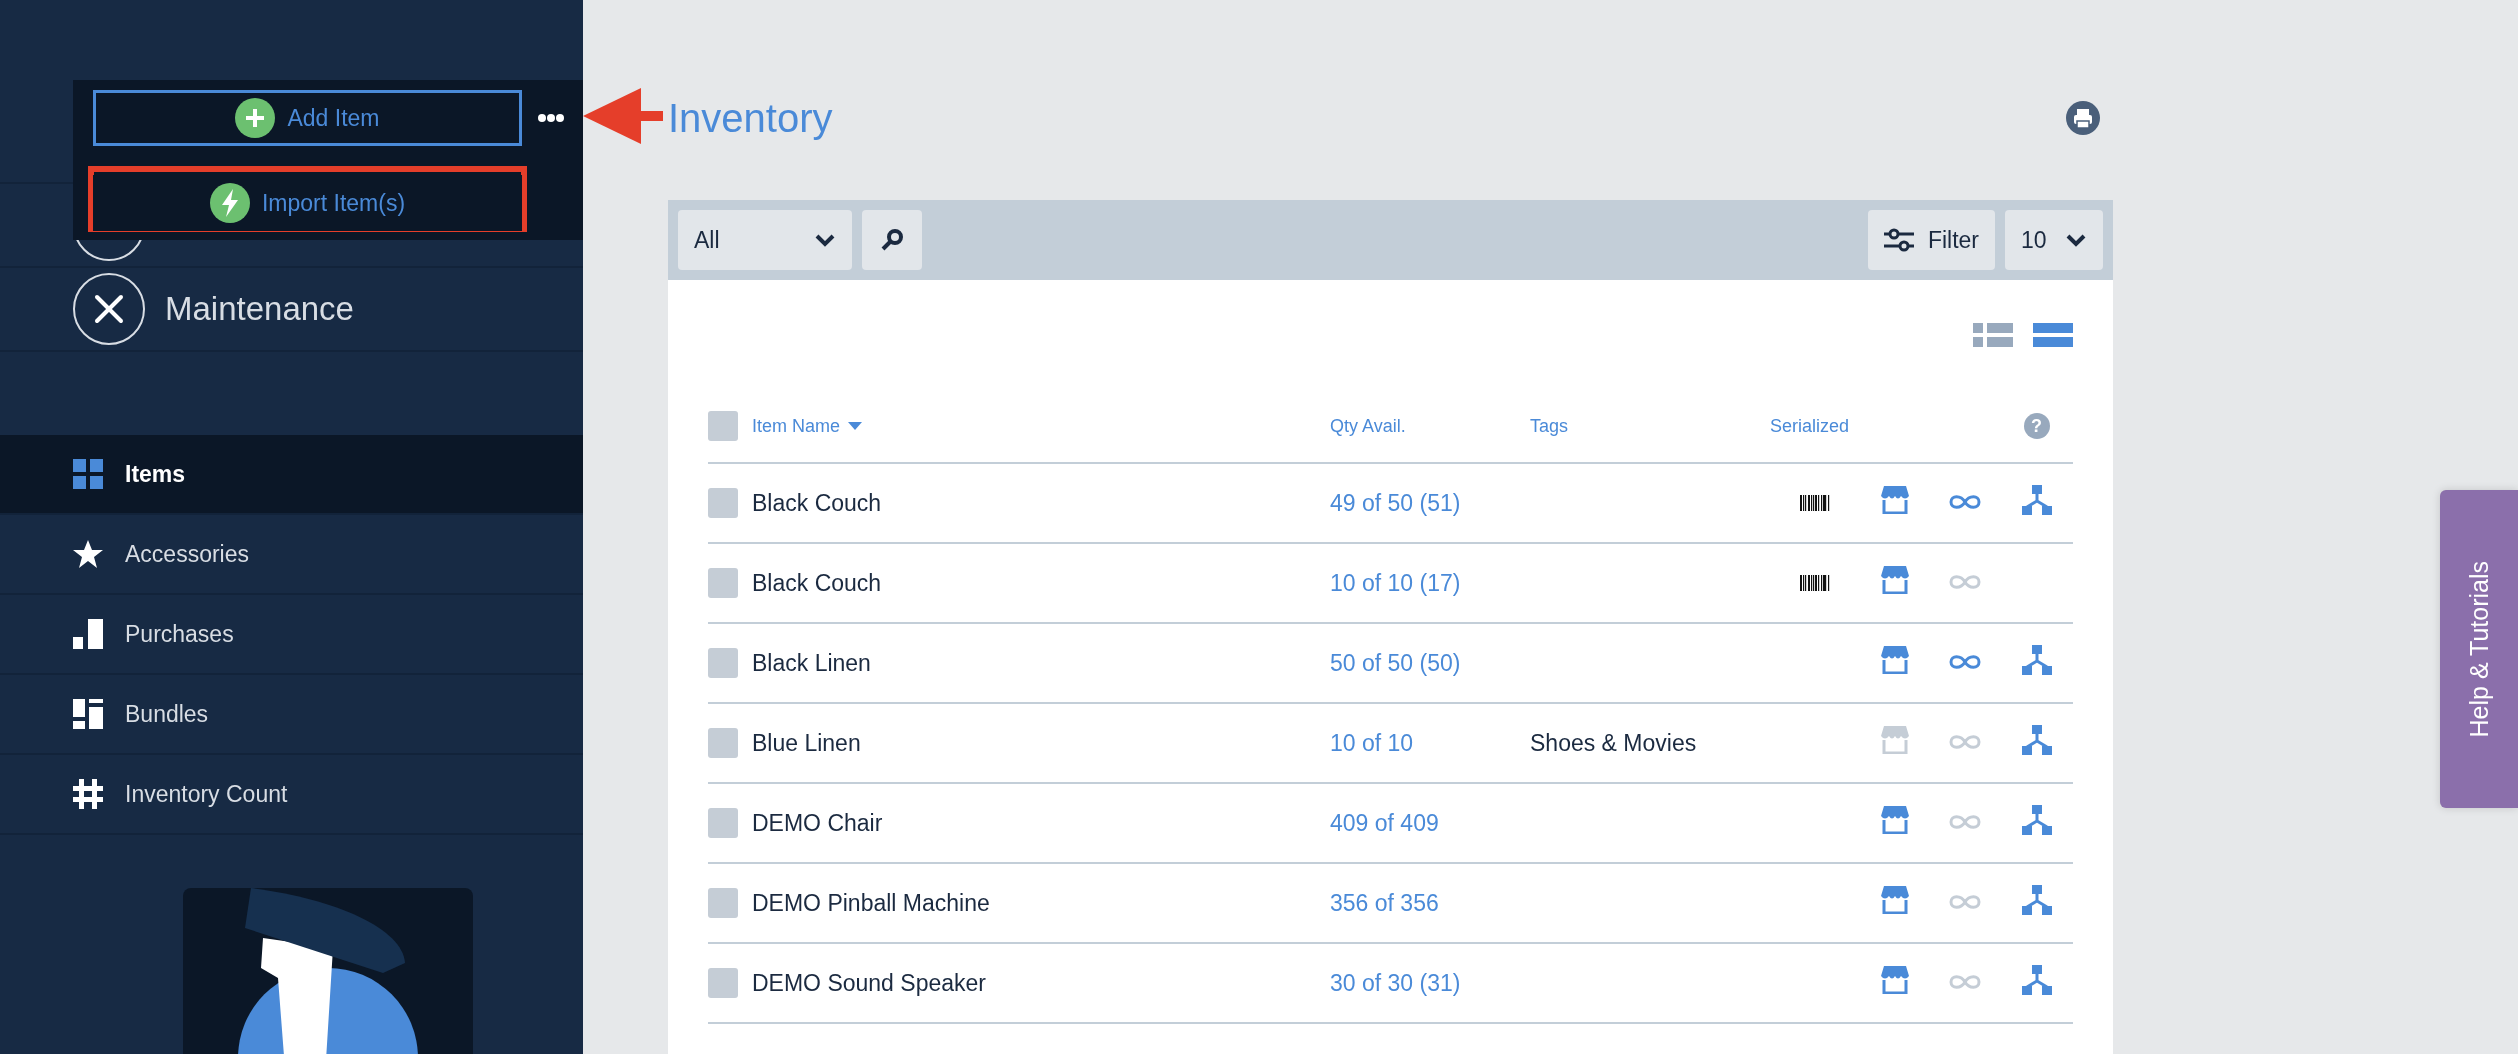 Image resolution: width=2518 pixels, height=1054 pixels. I want to click on add-button: Add Item, so click(307, 118).